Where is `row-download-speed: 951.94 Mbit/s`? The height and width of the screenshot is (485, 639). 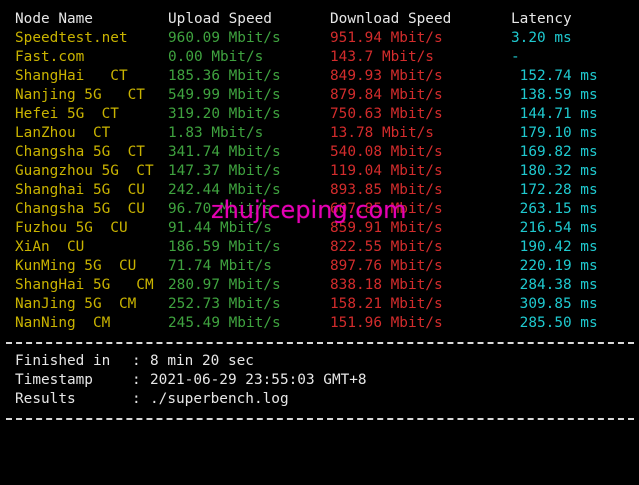
row-download-speed: 951.94 Mbit/s is located at coordinates (386, 38).